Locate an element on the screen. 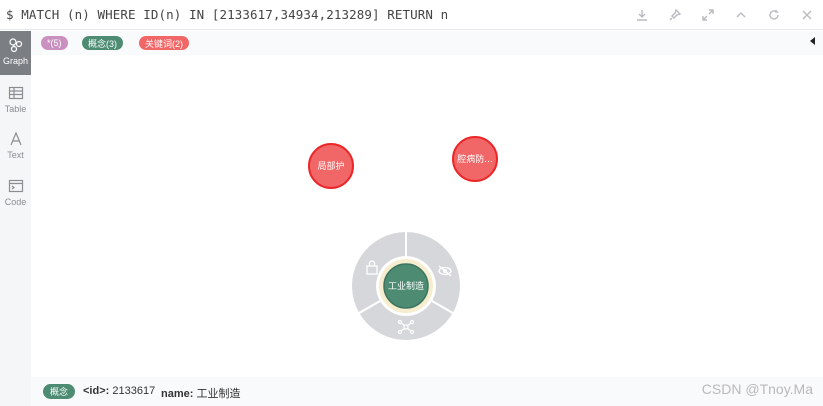 Image resolution: width=823 pixels, height=406 pixels. graph-node-keyword-1: 局部护 is located at coordinates (331, 166).